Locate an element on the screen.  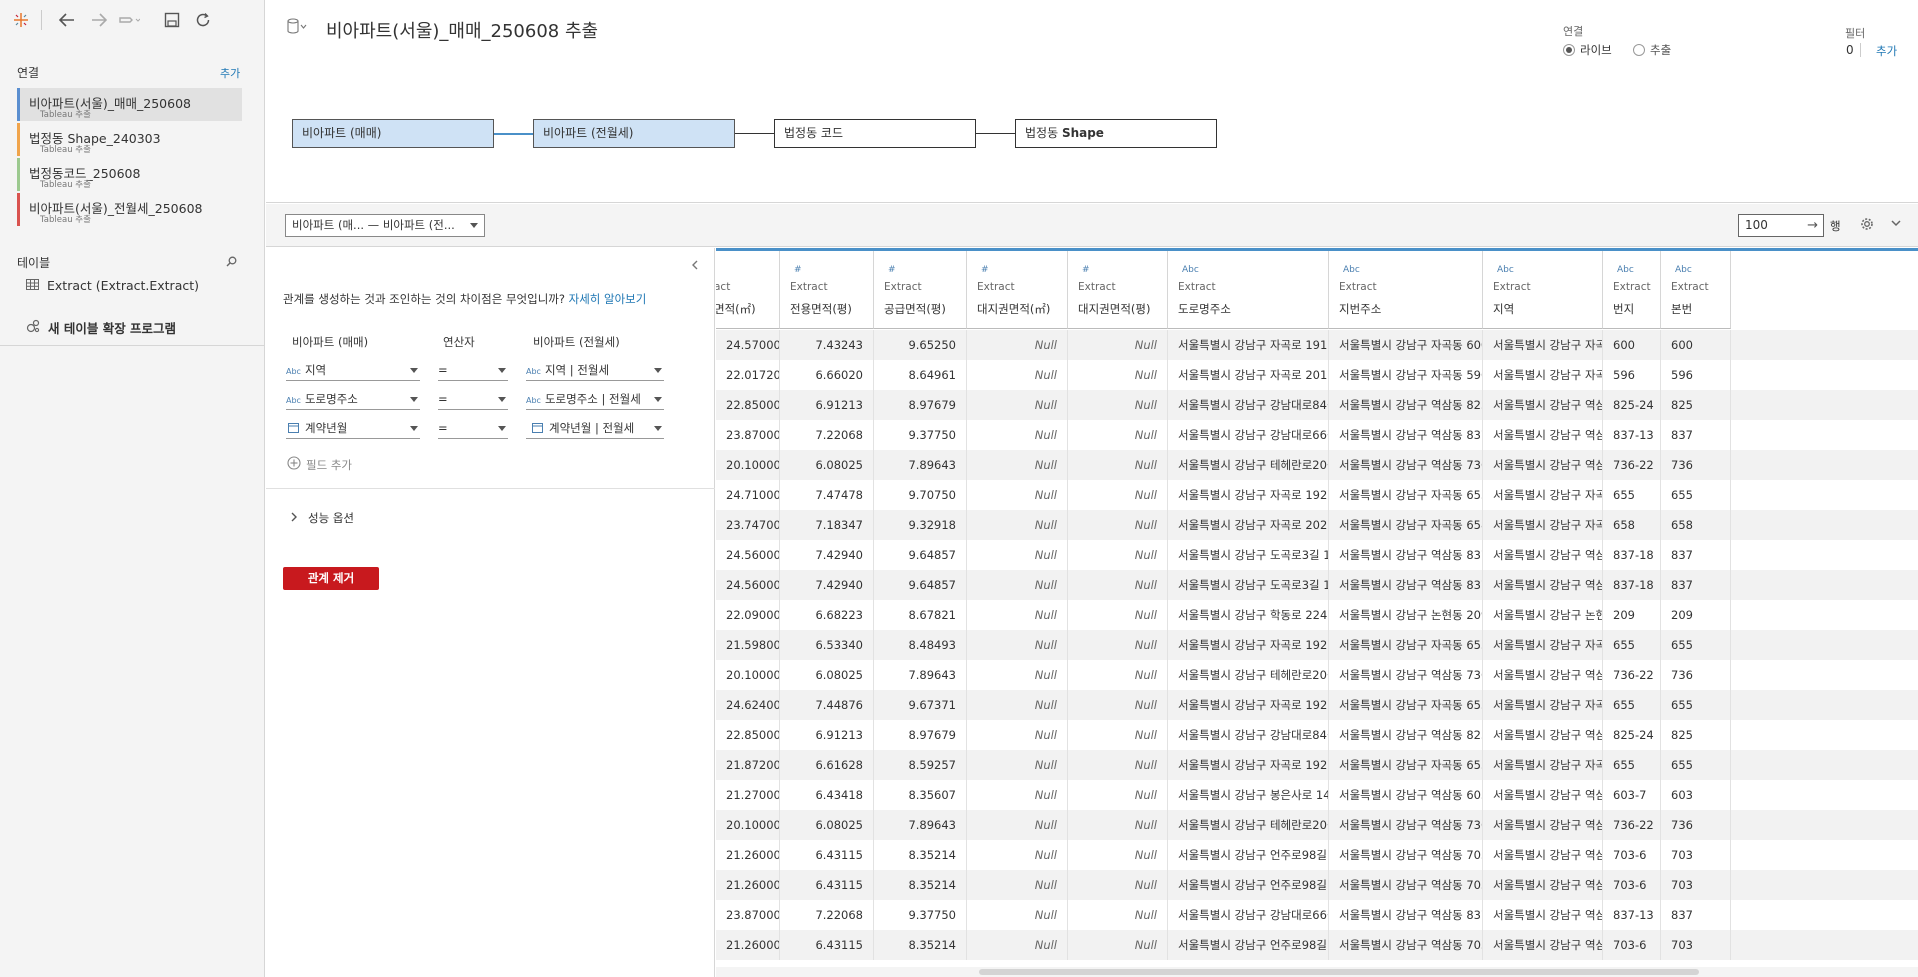
collapse-panel-icon is located at coordinates (695, 266).